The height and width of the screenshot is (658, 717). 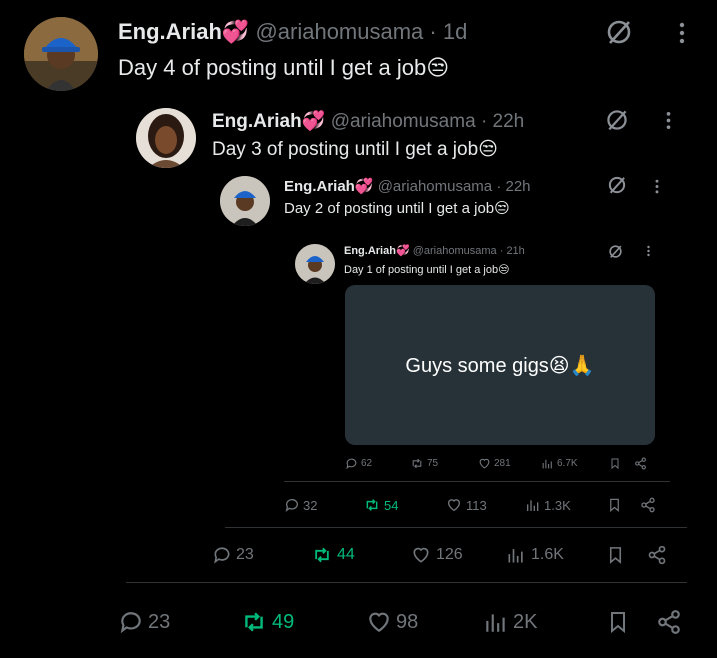 What do you see at coordinates (345, 149) in the screenshot?
I see `post-text-content: Day 3 of posting until I get a job` at bounding box center [345, 149].